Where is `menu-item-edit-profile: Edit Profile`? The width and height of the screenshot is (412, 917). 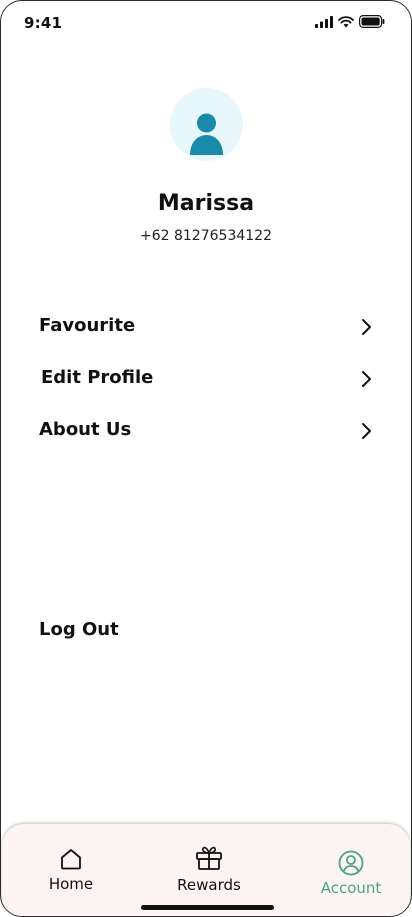 menu-item-edit-profile: Edit Profile is located at coordinates (206, 379).